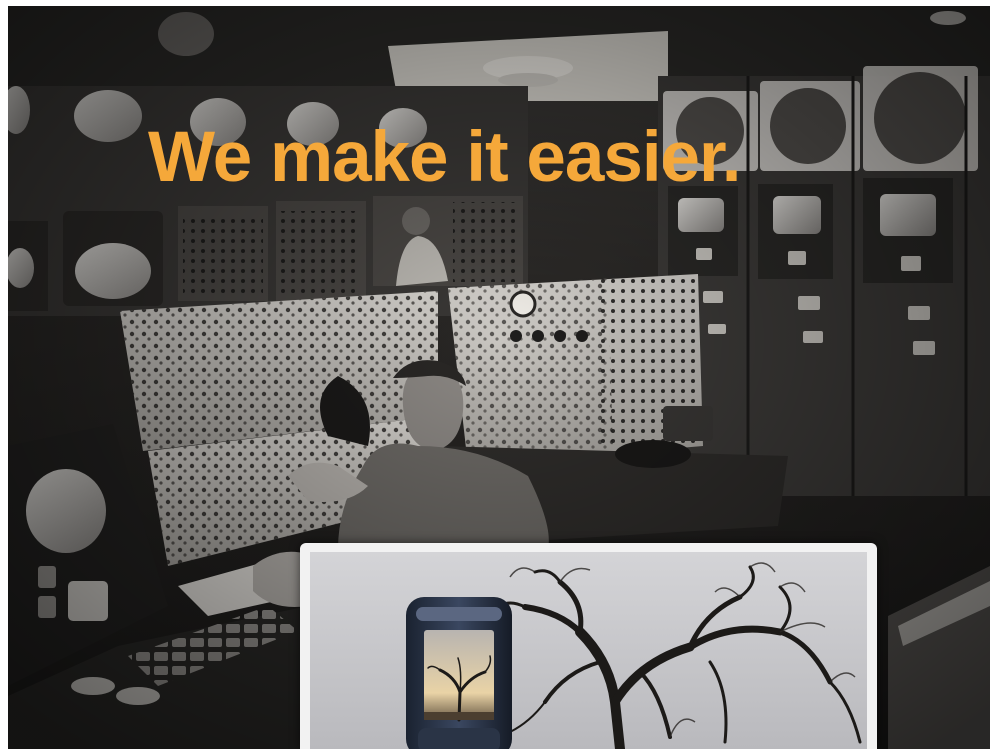 The height and width of the screenshot is (749, 990). Describe the element at coordinates (444, 157) in the screenshot. I see `headline: We make it easier.` at that location.